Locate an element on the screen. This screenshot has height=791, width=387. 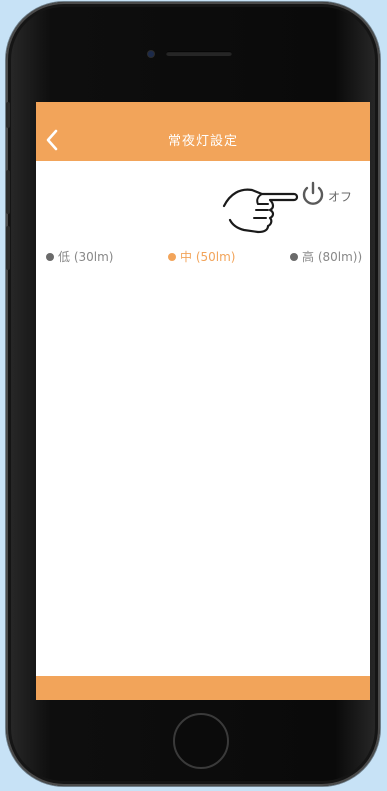
brightness-level-selector: 低 (30lm) 中 (50lm) 高 (80lm)) is located at coordinates (203, 258).